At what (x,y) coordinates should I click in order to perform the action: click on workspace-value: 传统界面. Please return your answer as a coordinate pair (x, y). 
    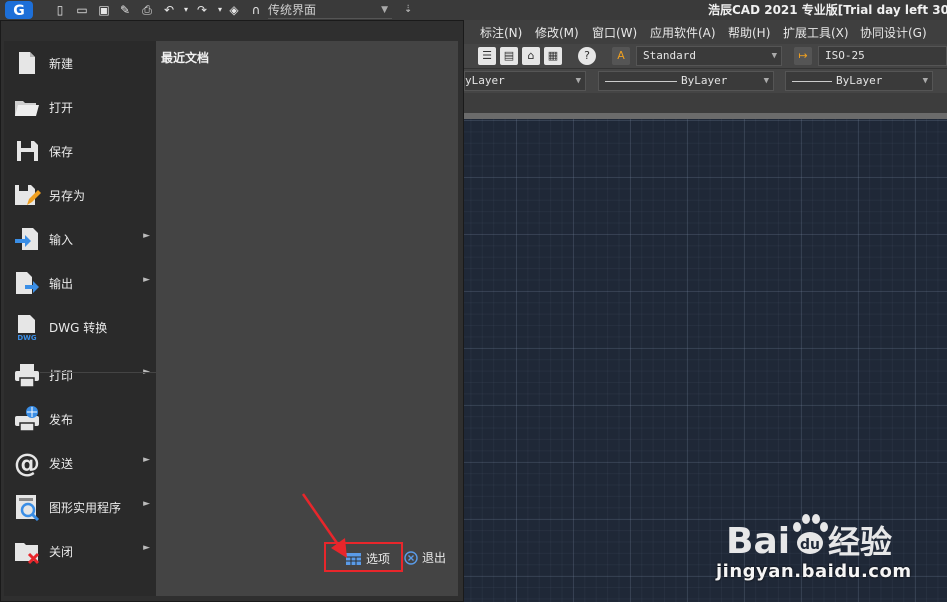
    Looking at the image, I should click on (292, 10).